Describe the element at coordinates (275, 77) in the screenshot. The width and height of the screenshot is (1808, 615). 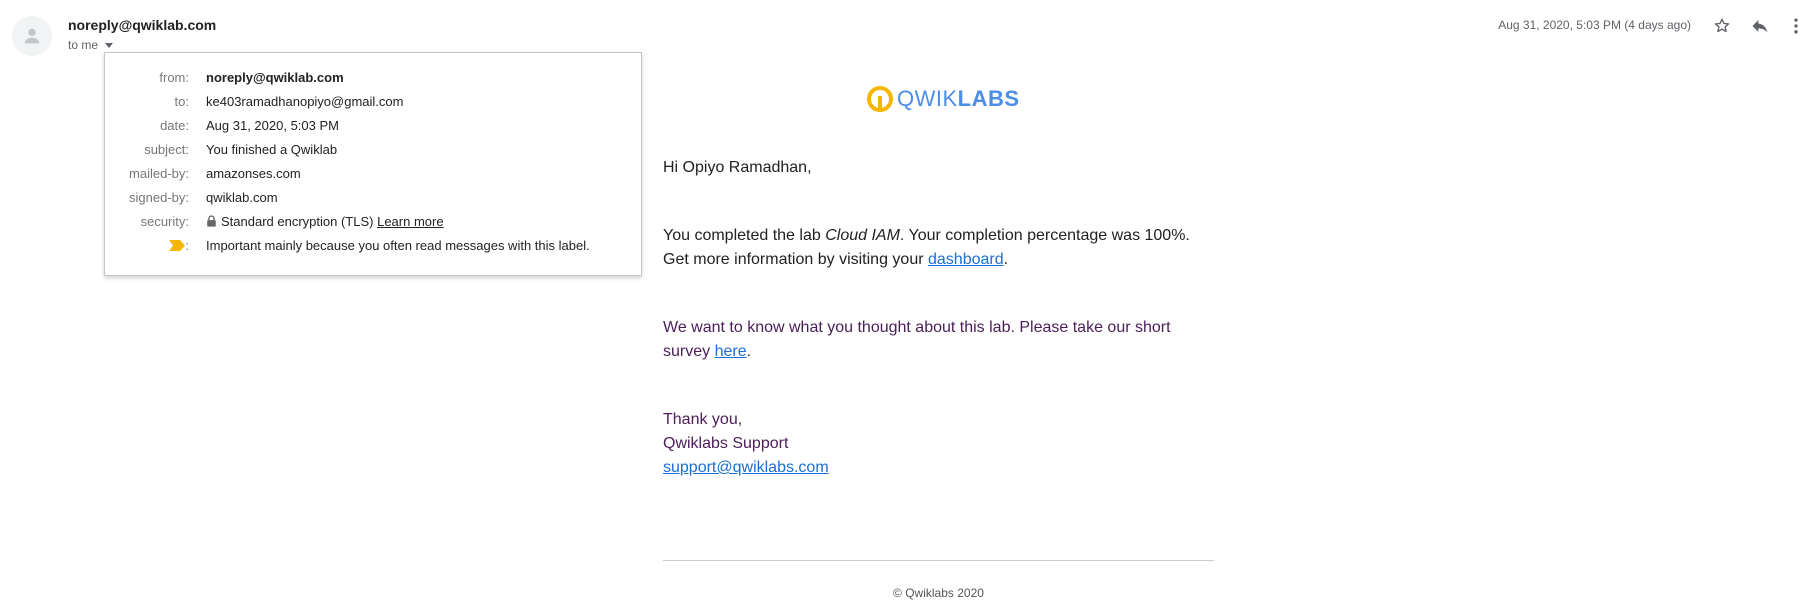
I see `details-value: noreply@qwiklab.com` at that location.